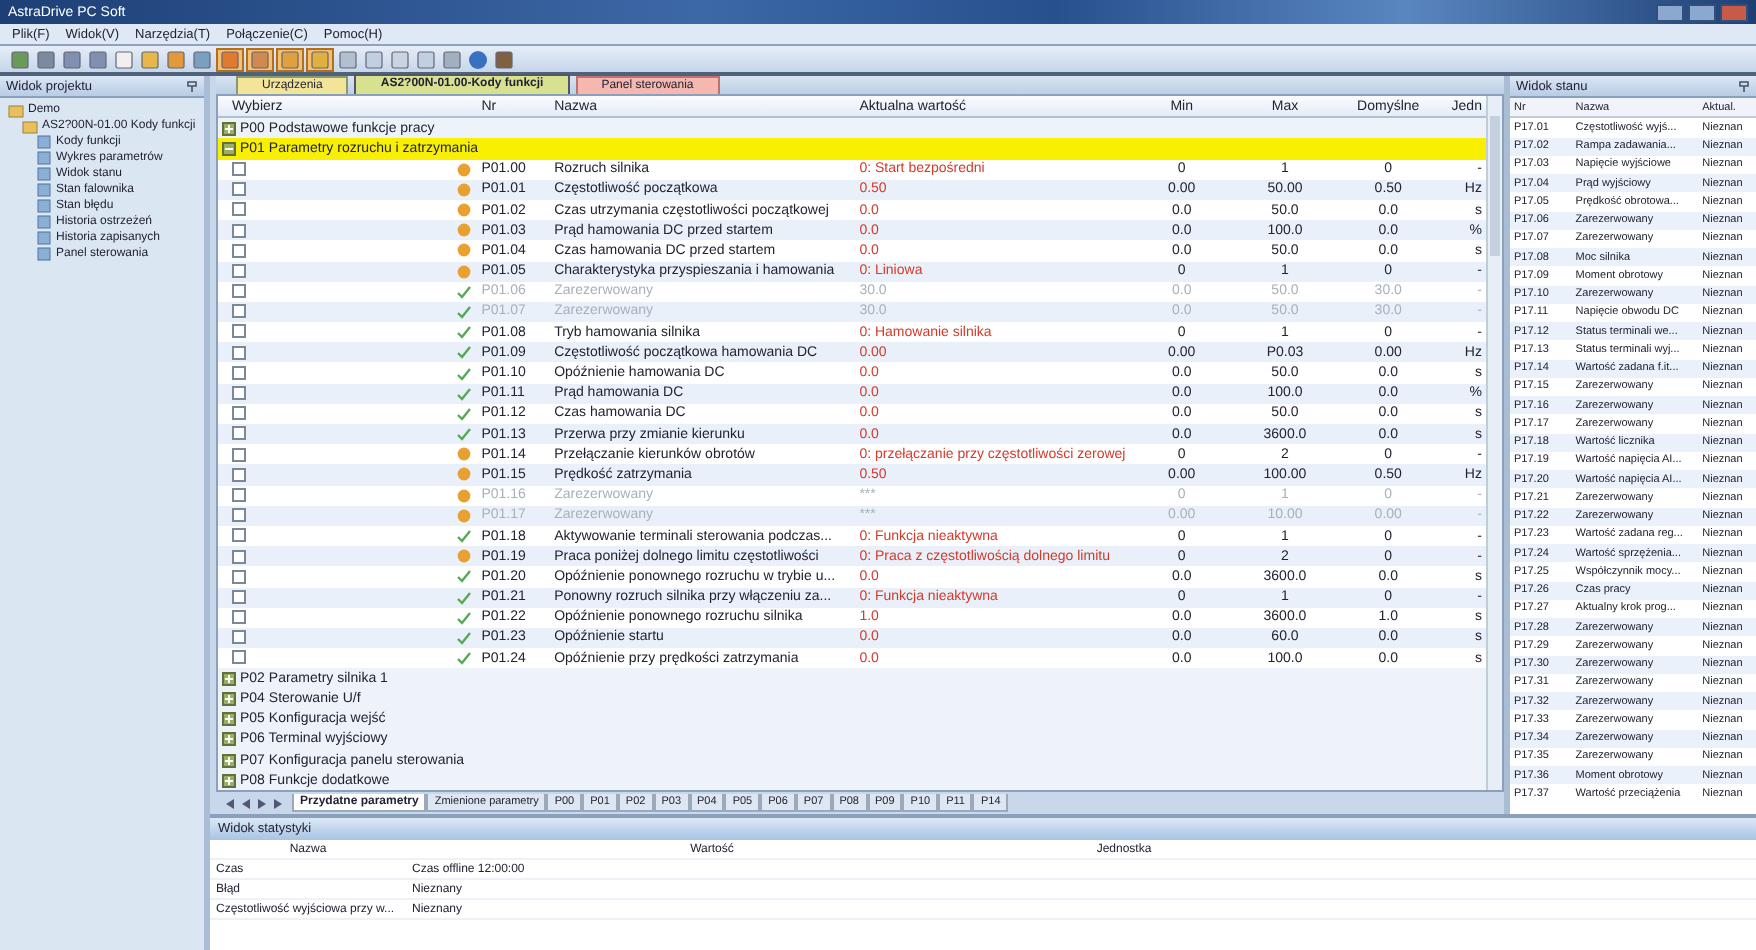  I want to click on close-button, so click(1734, 12).